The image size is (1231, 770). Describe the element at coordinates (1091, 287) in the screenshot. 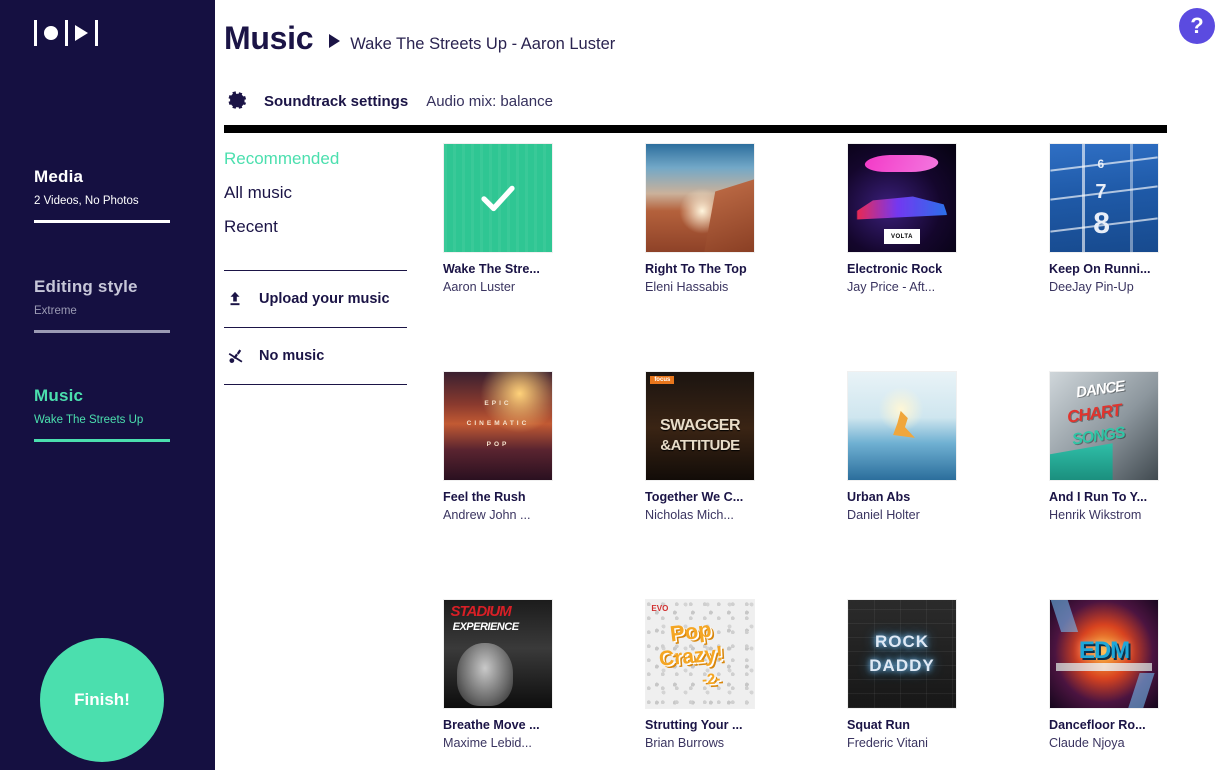

I see `track-artist: DeeJay Pin-Up` at that location.